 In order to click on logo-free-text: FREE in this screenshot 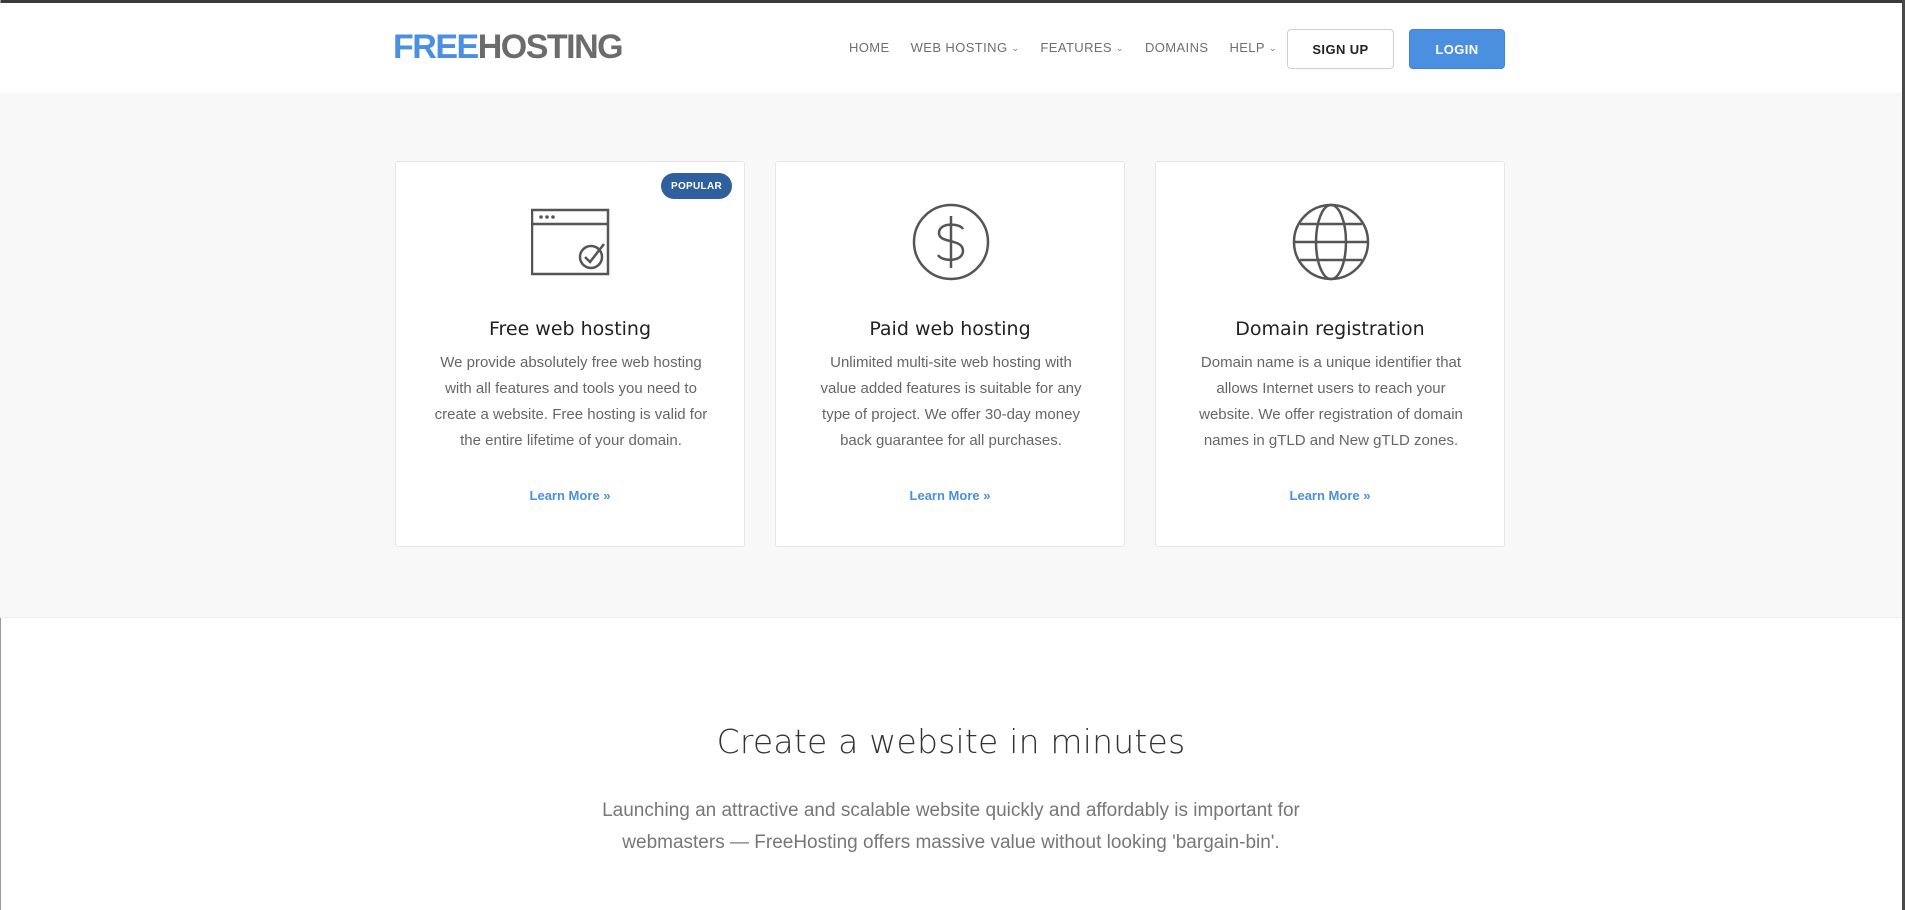, I will do `click(436, 47)`.